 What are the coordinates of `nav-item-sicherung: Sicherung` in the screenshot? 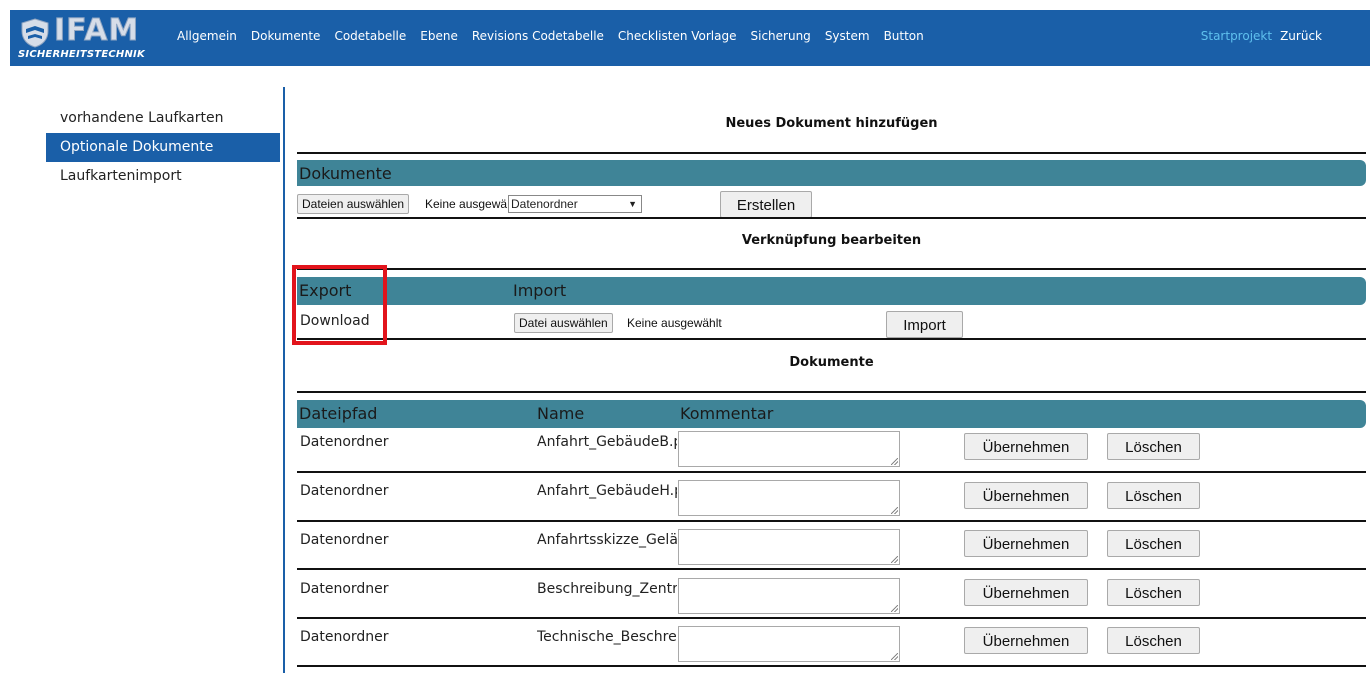 It's located at (781, 36).